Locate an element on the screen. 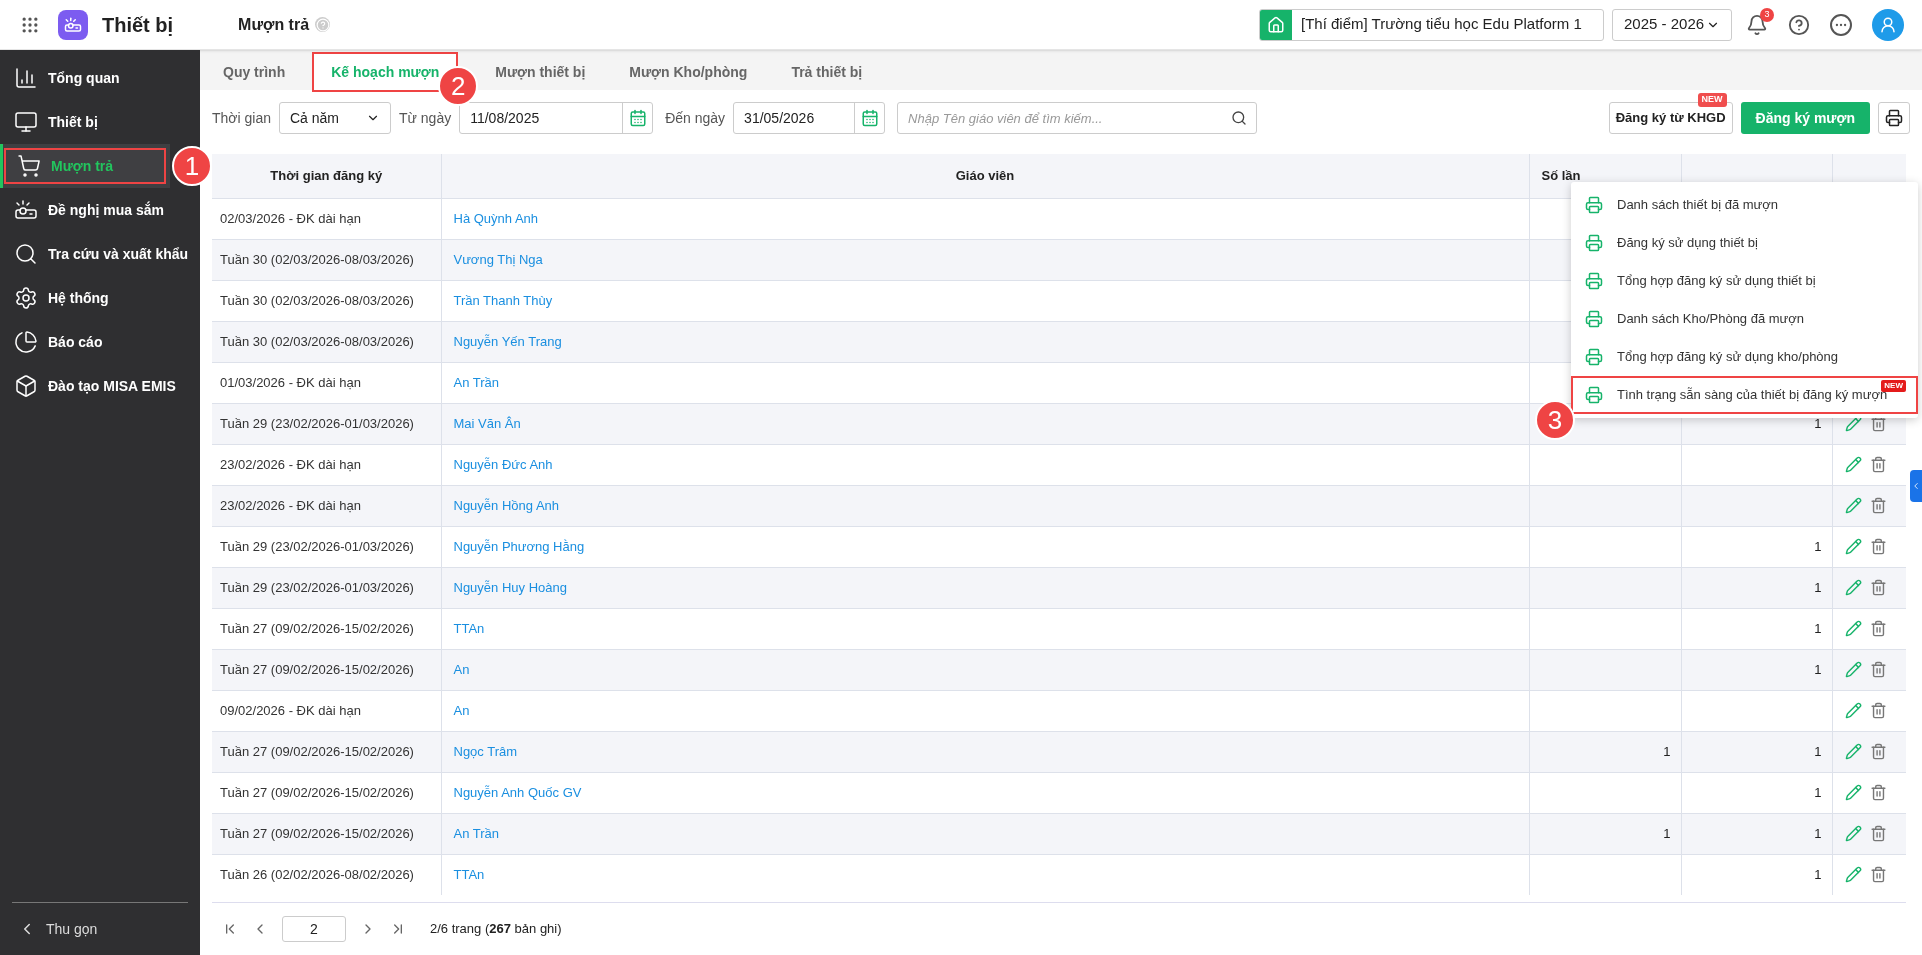 The width and height of the screenshot is (1922, 955). teacher-link: Hà Quỳnh Anh is located at coordinates (496, 218).